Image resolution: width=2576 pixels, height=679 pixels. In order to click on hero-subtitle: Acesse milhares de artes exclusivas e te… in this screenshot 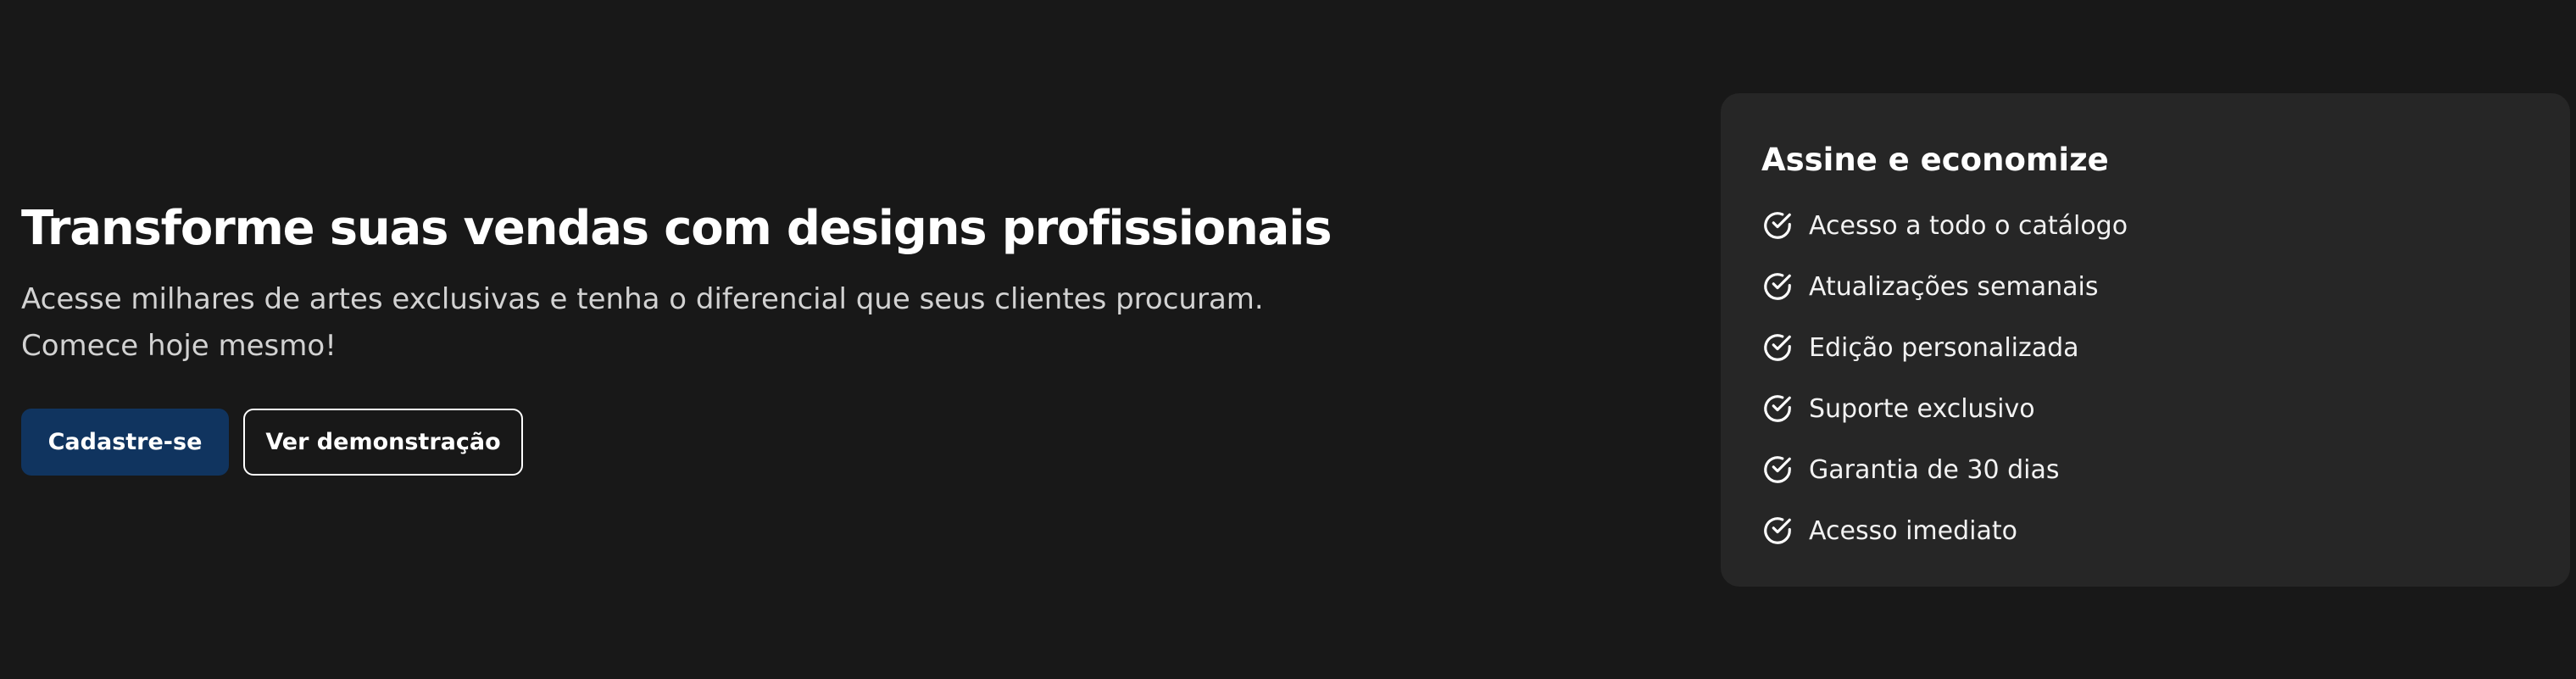, I will do `click(642, 322)`.